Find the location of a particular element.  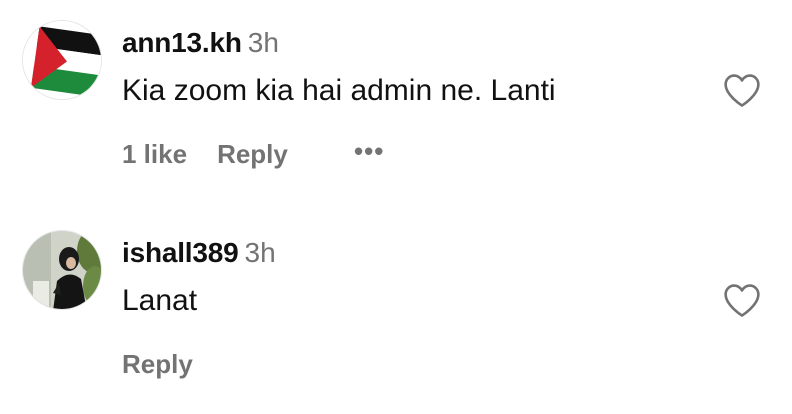

more-options-button: ••• is located at coordinates (369, 151).